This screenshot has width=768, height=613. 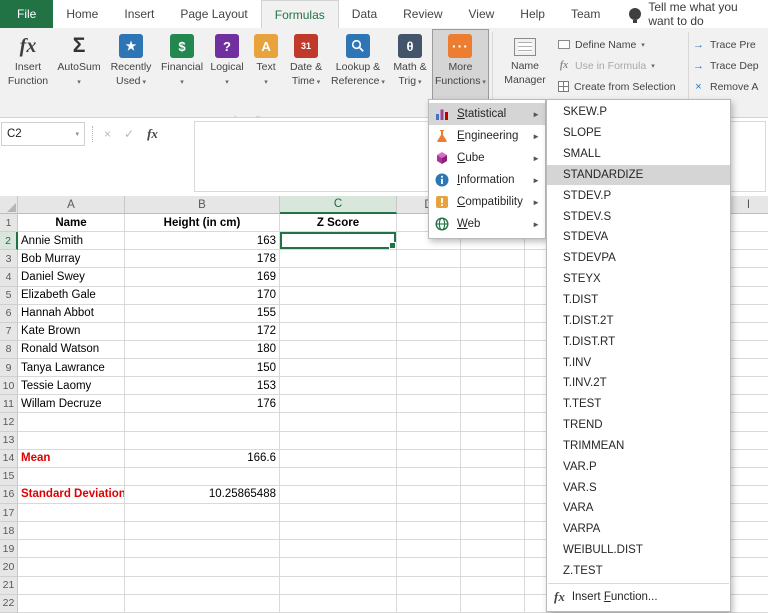 What do you see at coordinates (202, 368) in the screenshot?
I see `cell-B9: 150` at bounding box center [202, 368].